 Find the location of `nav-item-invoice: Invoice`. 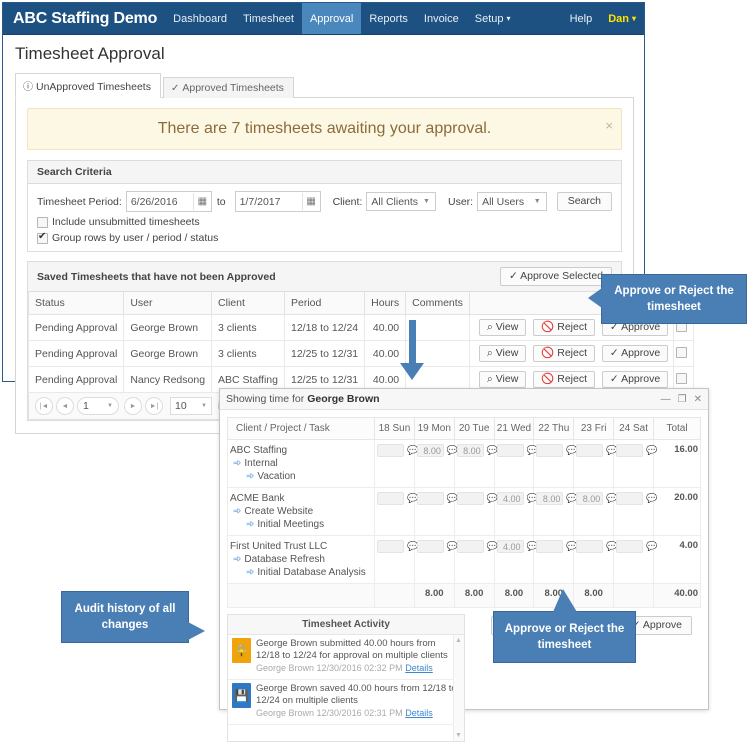

nav-item-invoice: Invoice is located at coordinates (441, 18).